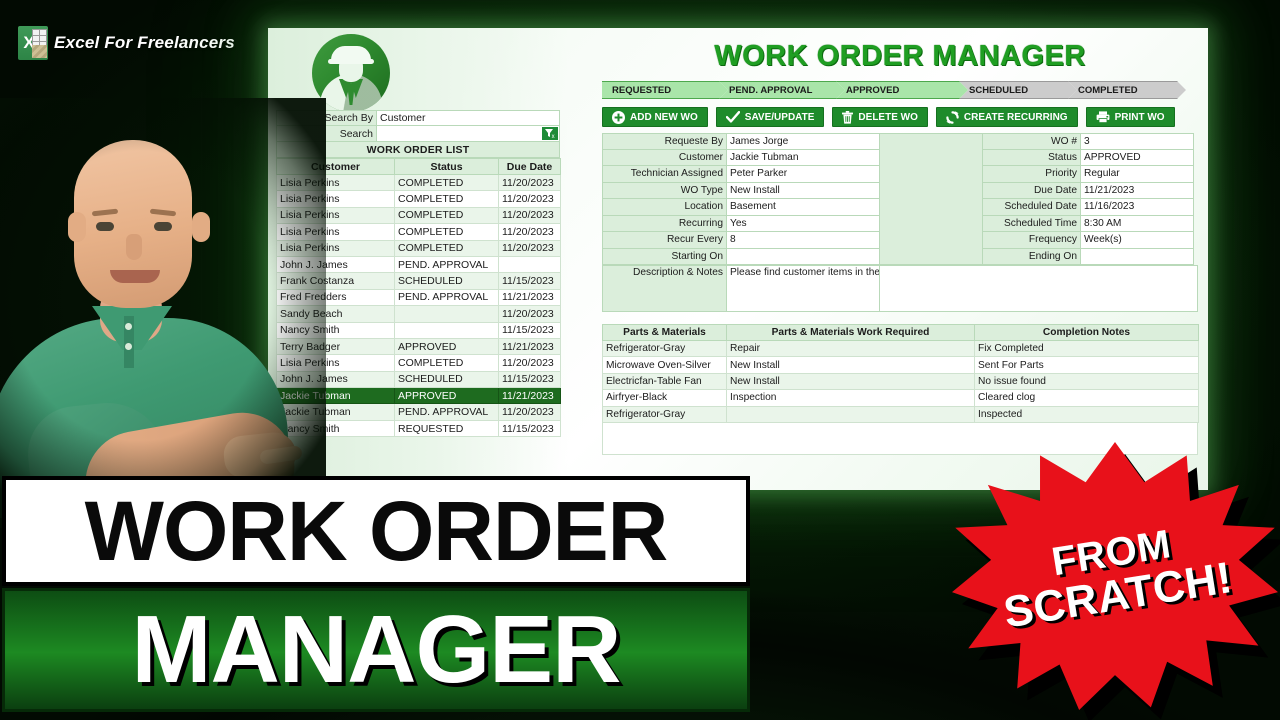 The image size is (1280, 720). I want to click on technician-assigned-field: Peter Parker, so click(803, 174).